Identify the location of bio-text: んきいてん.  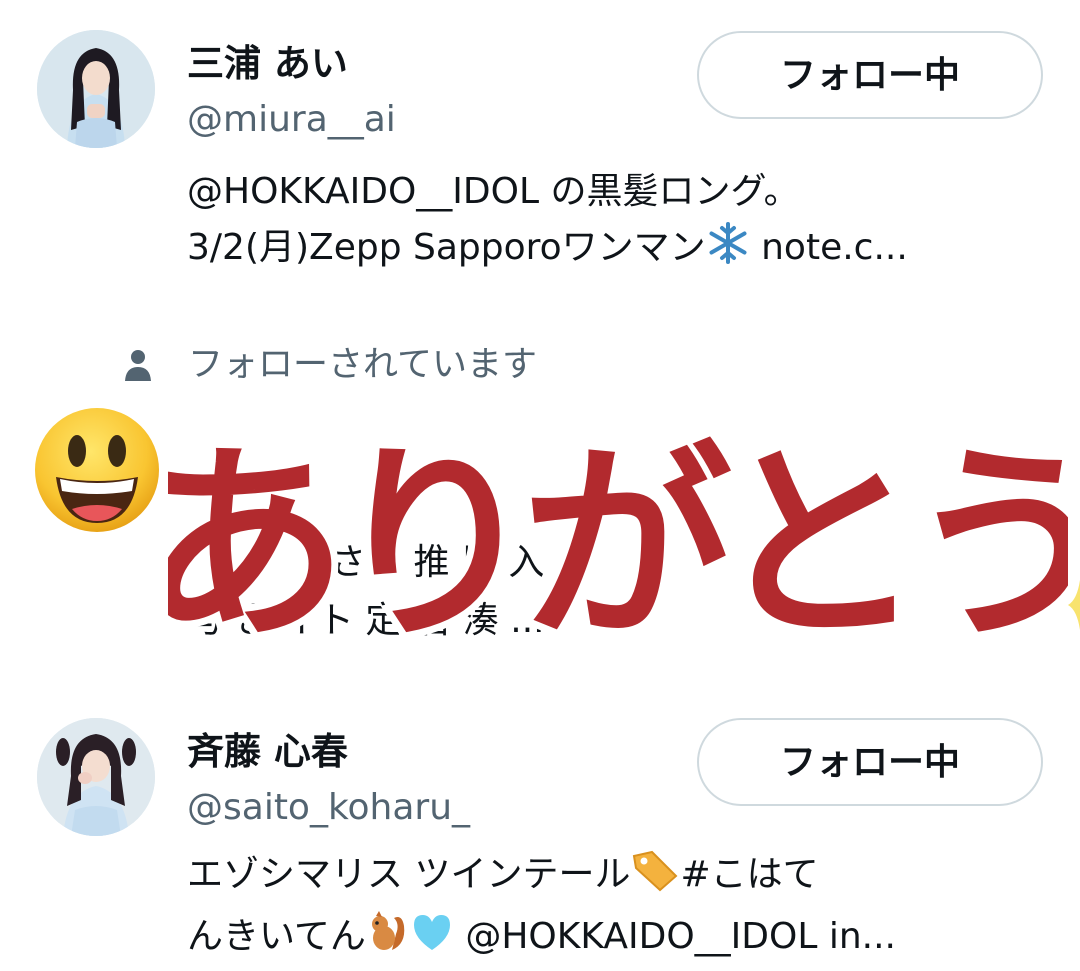
(276, 936).